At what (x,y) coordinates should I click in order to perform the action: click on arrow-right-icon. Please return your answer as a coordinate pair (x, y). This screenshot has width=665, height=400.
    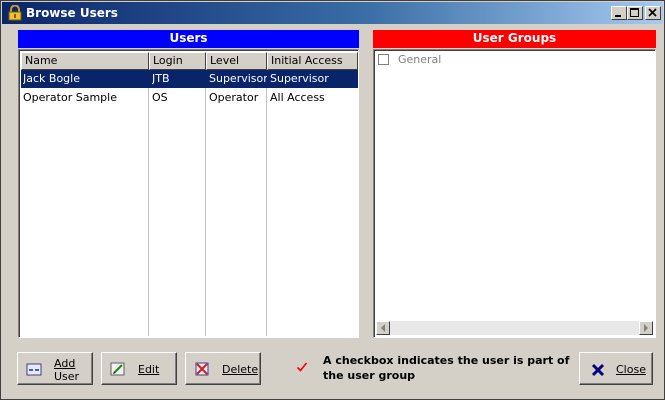
    Looking at the image, I should click on (646, 328).